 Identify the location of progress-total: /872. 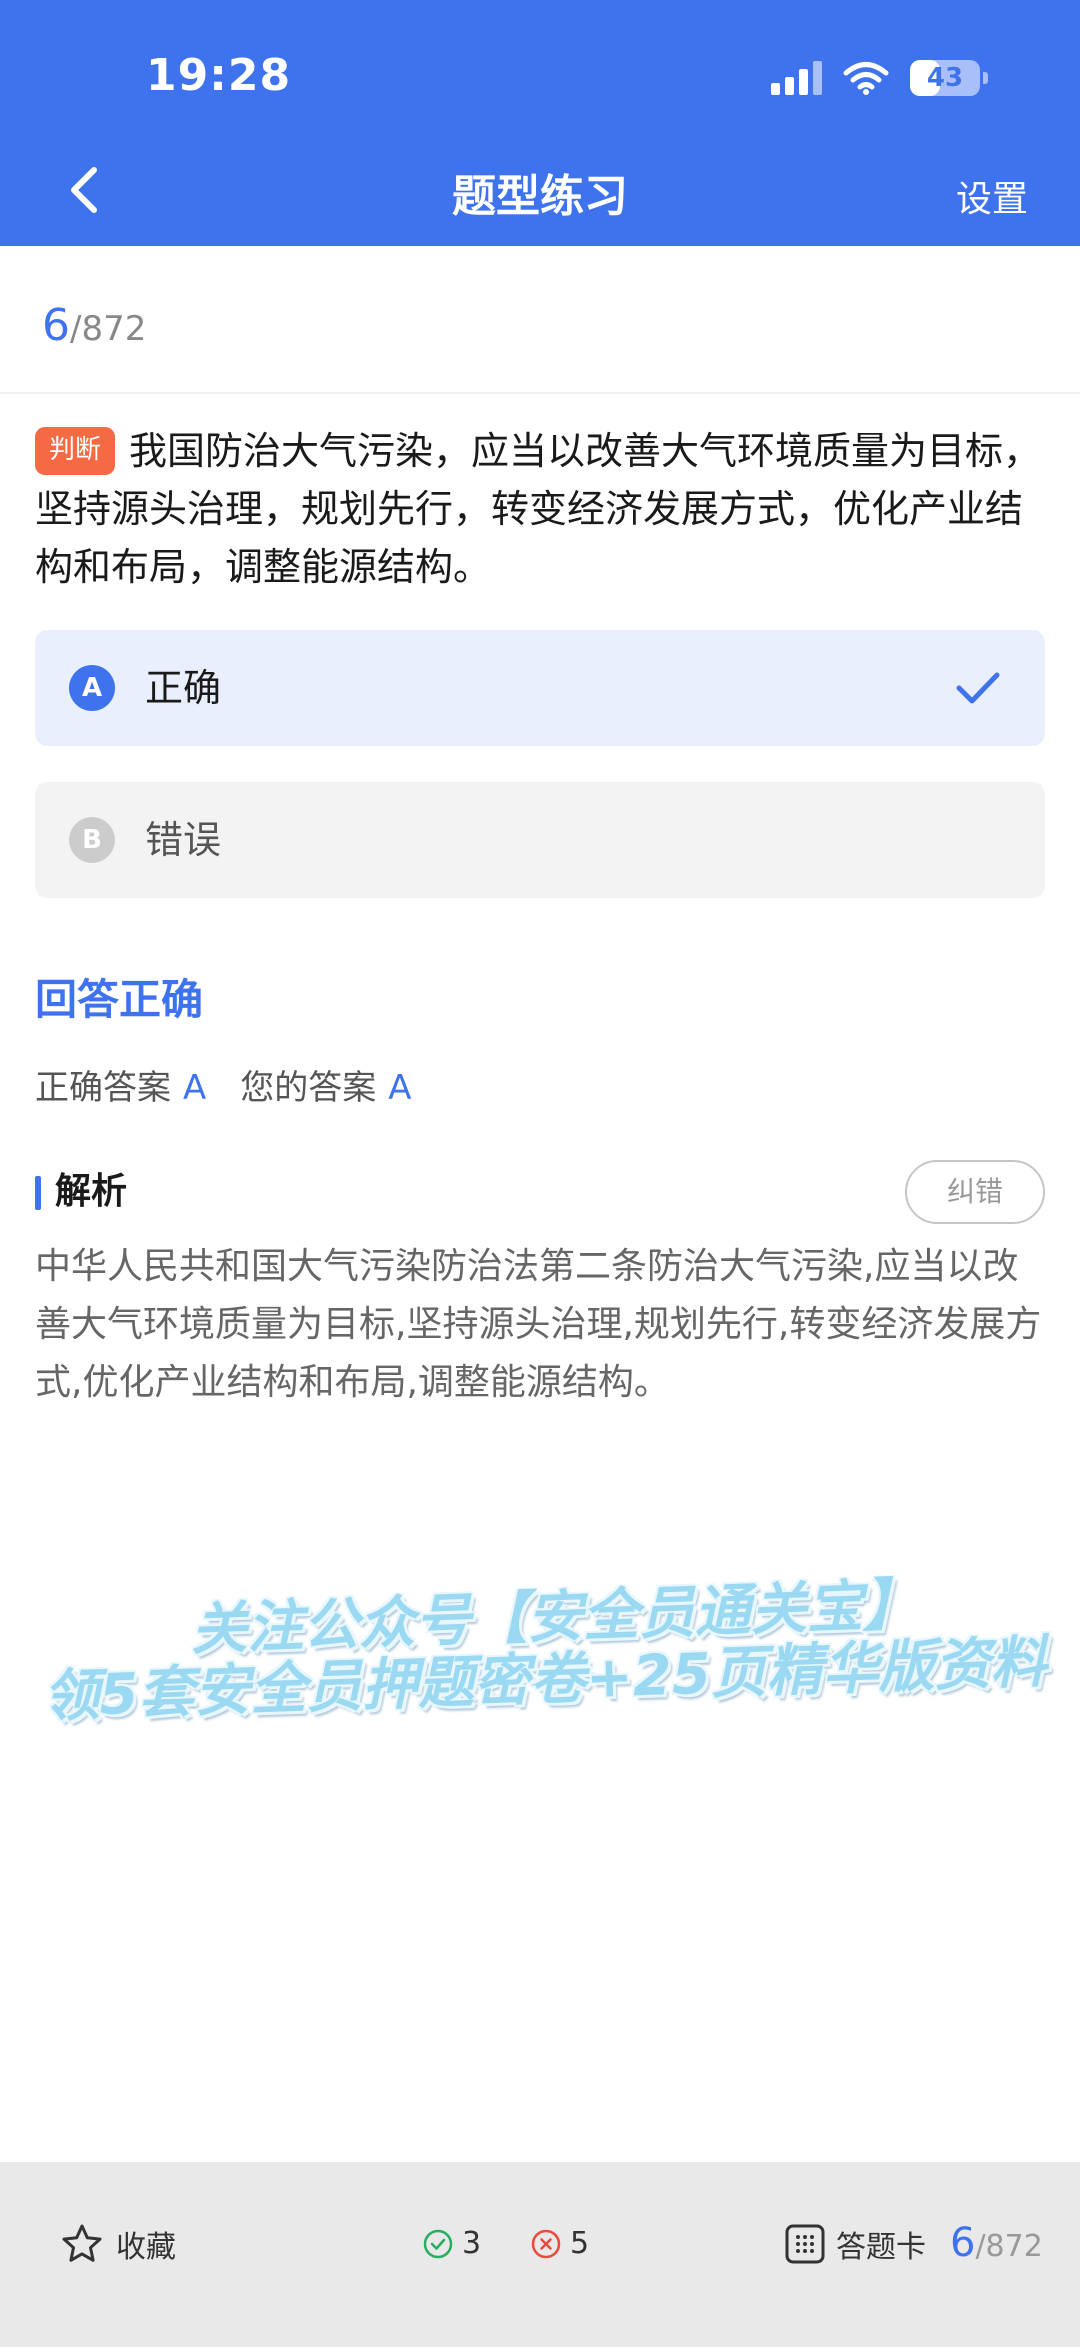
(108, 329).